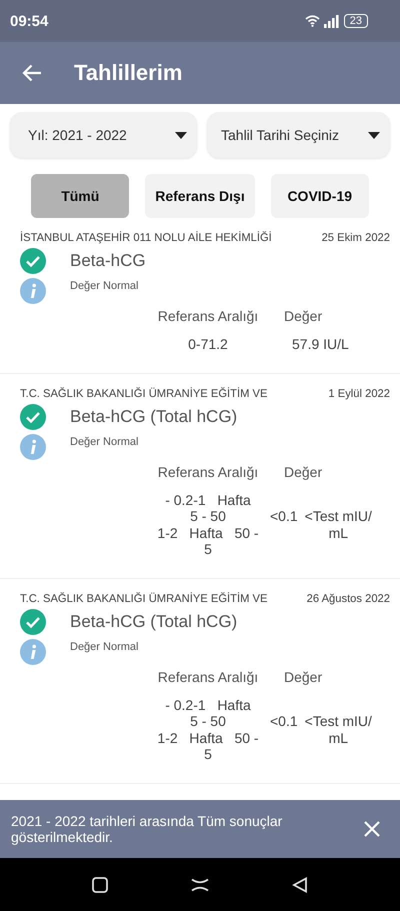  I want to click on home-icon, so click(200, 885).